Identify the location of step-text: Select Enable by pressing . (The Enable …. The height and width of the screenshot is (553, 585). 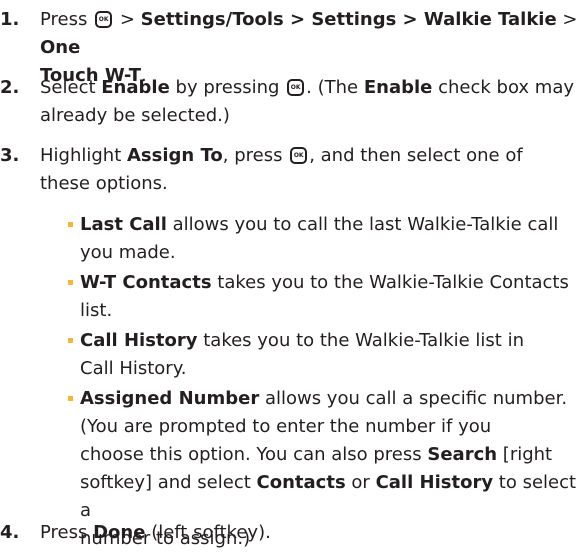
(312, 102).